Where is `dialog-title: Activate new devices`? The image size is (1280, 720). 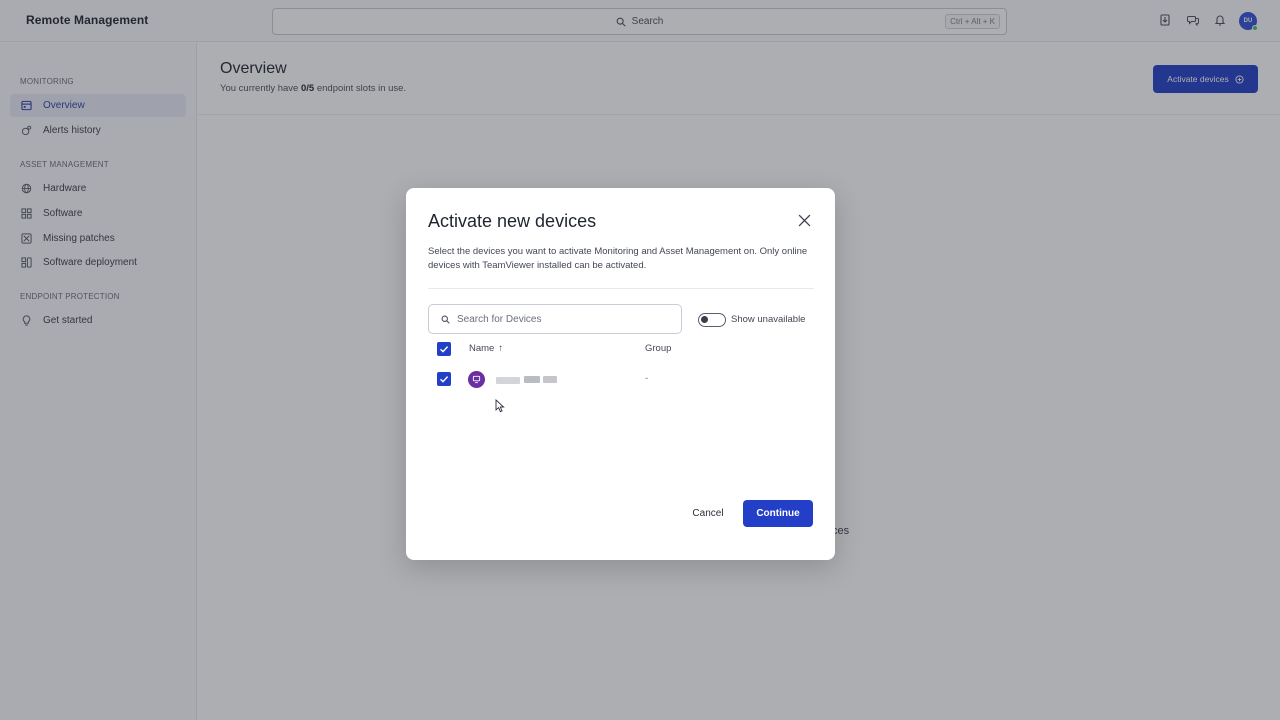
dialog-title: Activate new devices is located at coordinates (512, 221).